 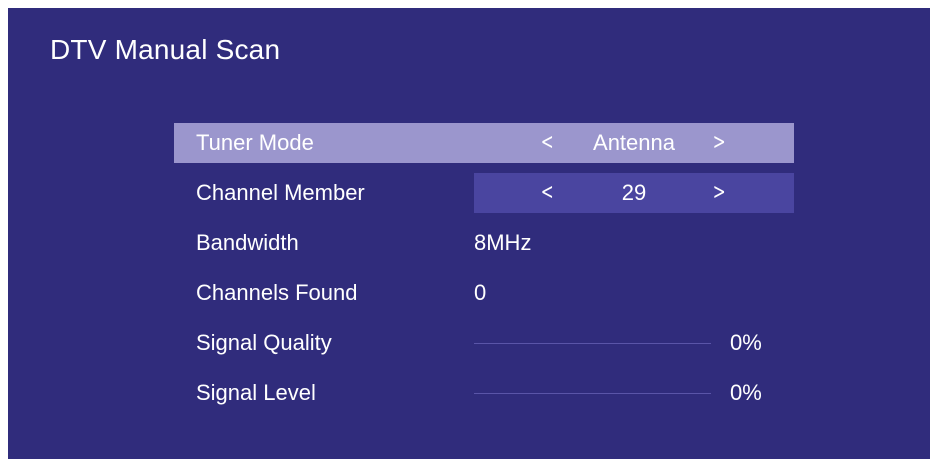 I want to click on page-title: DTV Manual Scan, so click(x=165, y=49).